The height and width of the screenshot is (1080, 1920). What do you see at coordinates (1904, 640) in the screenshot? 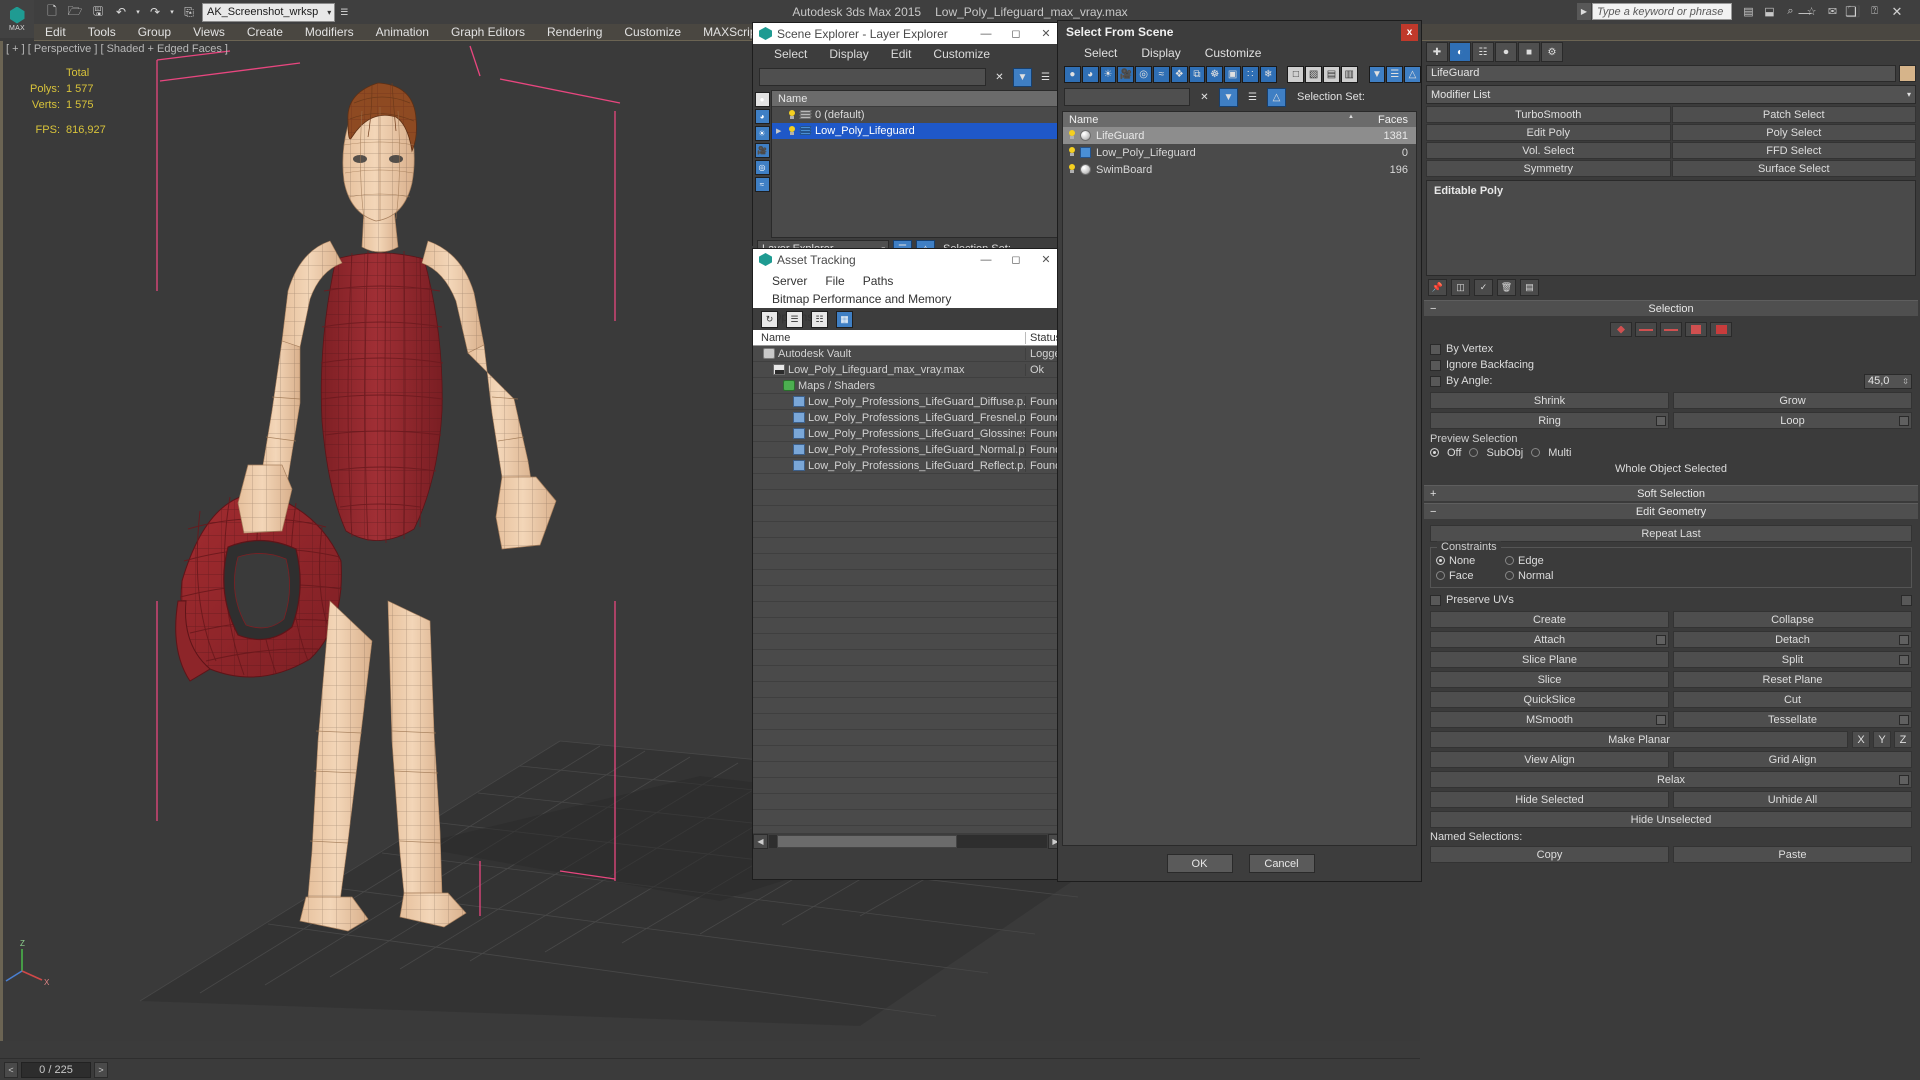
I see `detach-settings-box` at bounding box center [1904, 640].